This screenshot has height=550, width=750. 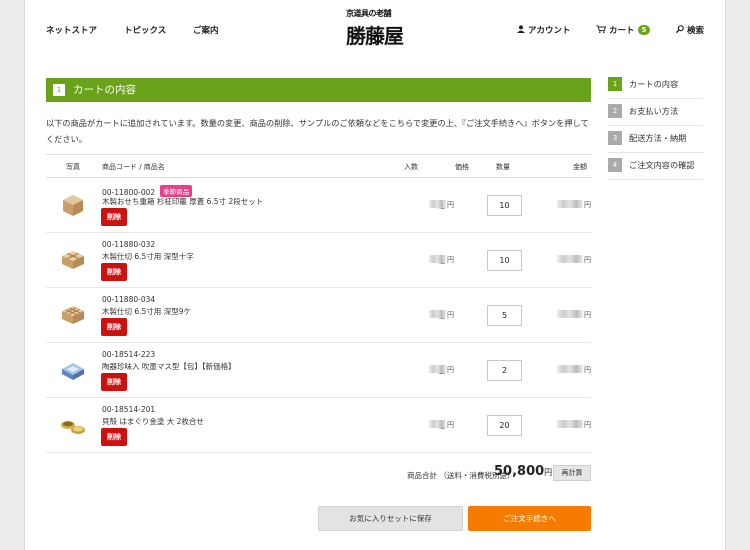 What do you see at coordinates (146, 311) in the screenshot?
I see `product-name: 木製仕切 6.5寸用 深型9ケ` at bounding box center [146, 311].